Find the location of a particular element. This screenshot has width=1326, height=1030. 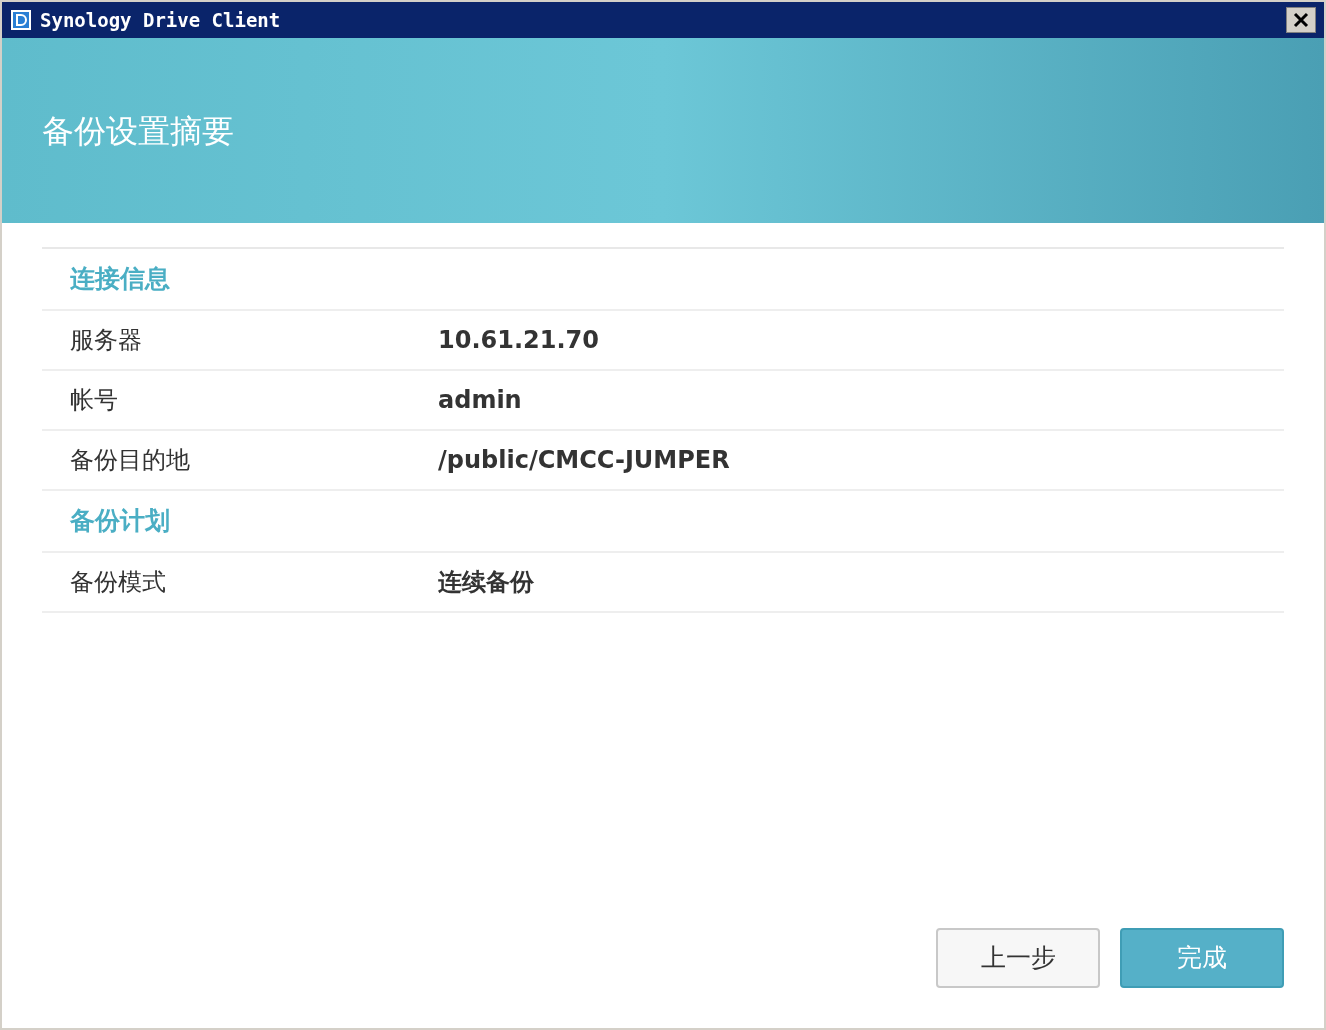

close-button is located at coordinates (1301, 20).